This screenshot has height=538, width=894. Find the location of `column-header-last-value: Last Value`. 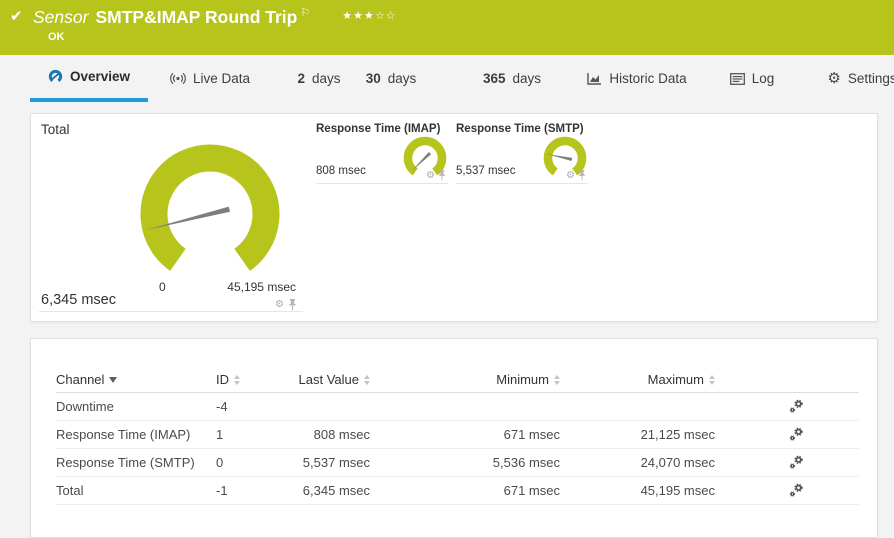

column-header-last-value: Last Value is located at coordinates (323, 379).